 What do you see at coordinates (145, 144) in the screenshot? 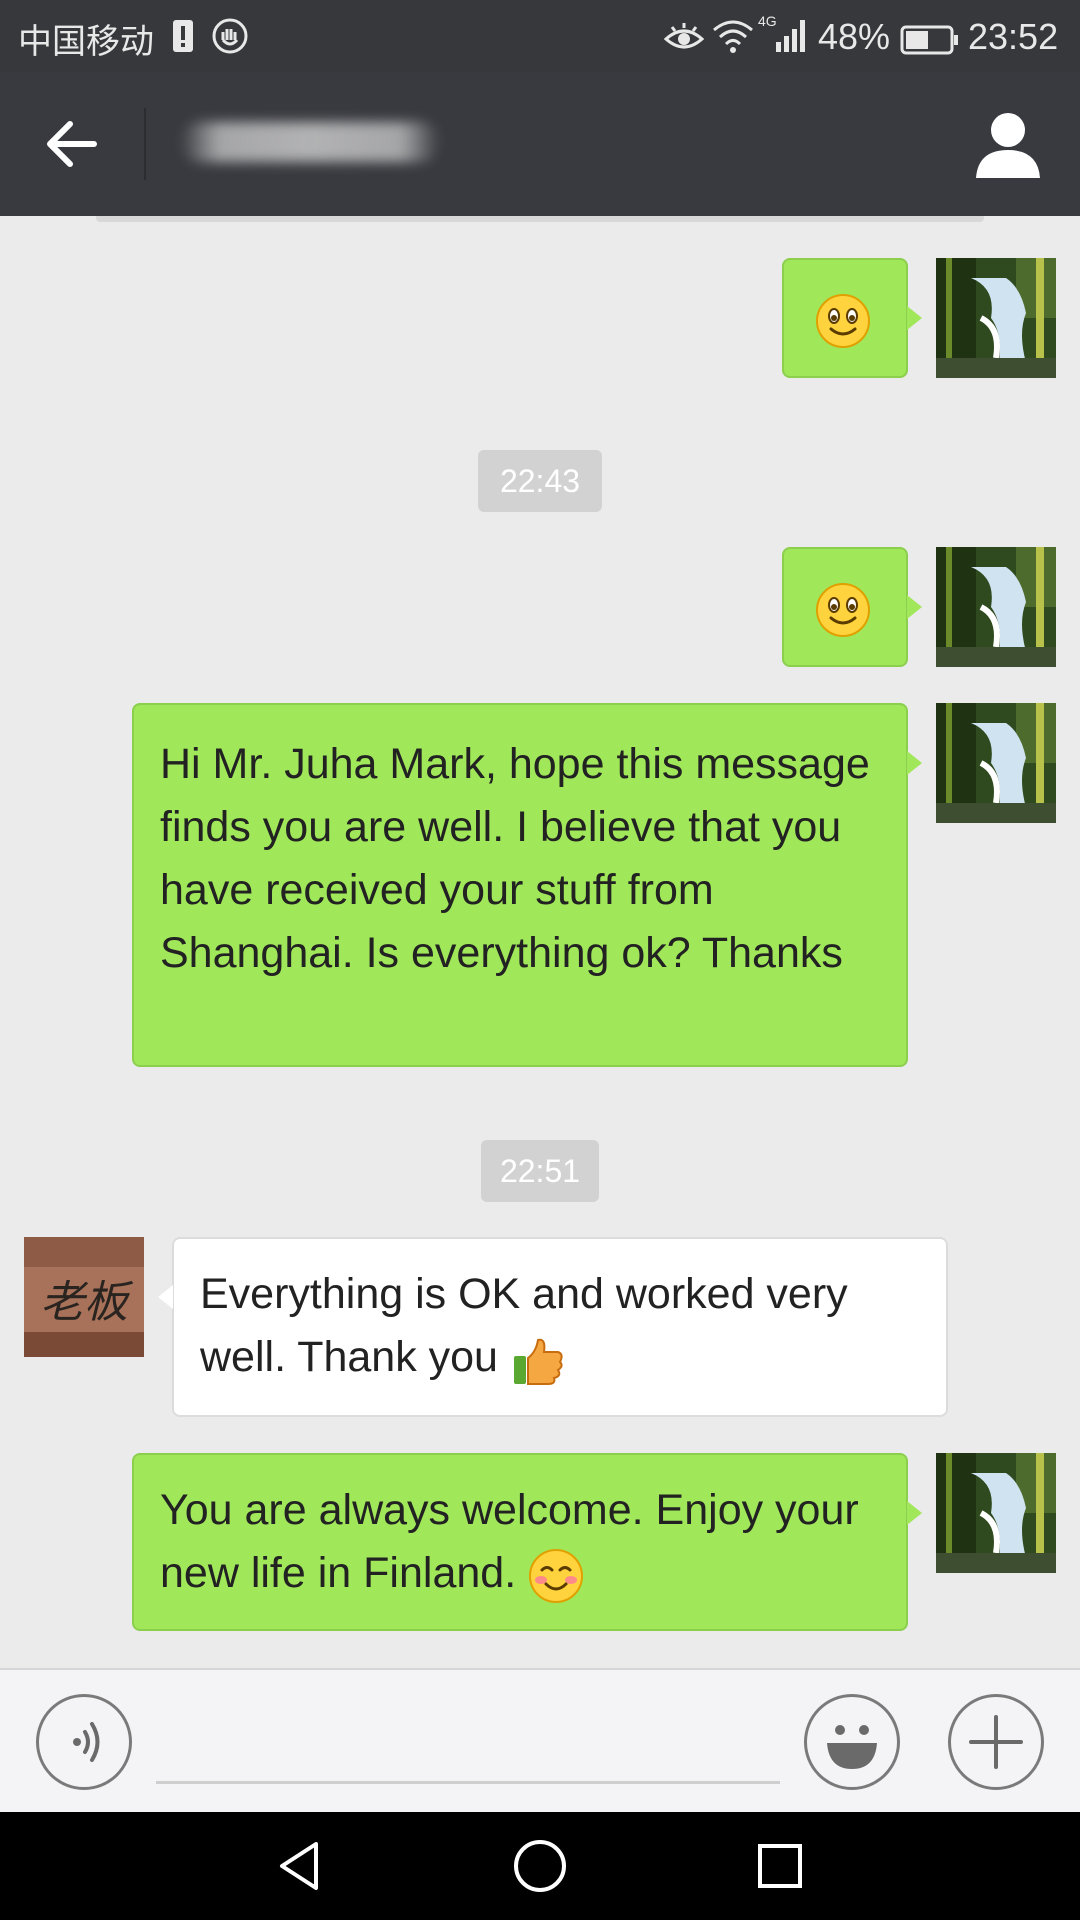
I see `header-divider` at bounding box center [145, 144].